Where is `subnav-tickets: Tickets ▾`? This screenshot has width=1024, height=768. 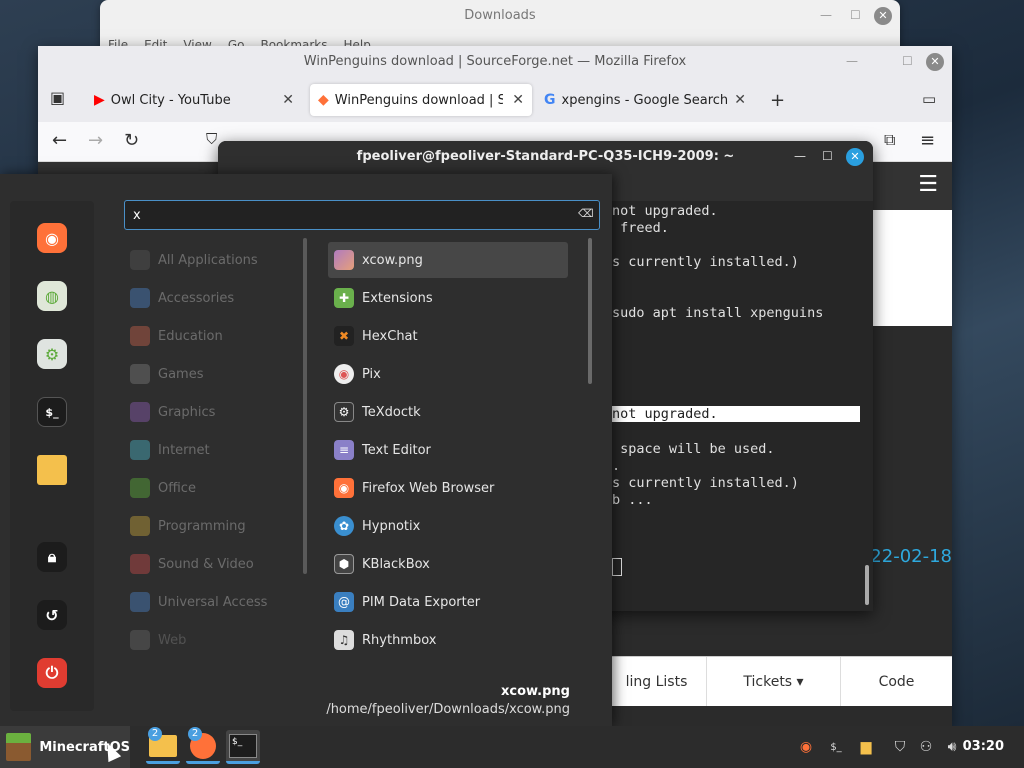
subnav-tickets: Tickets ▾ is located at coordinates (773, 681).